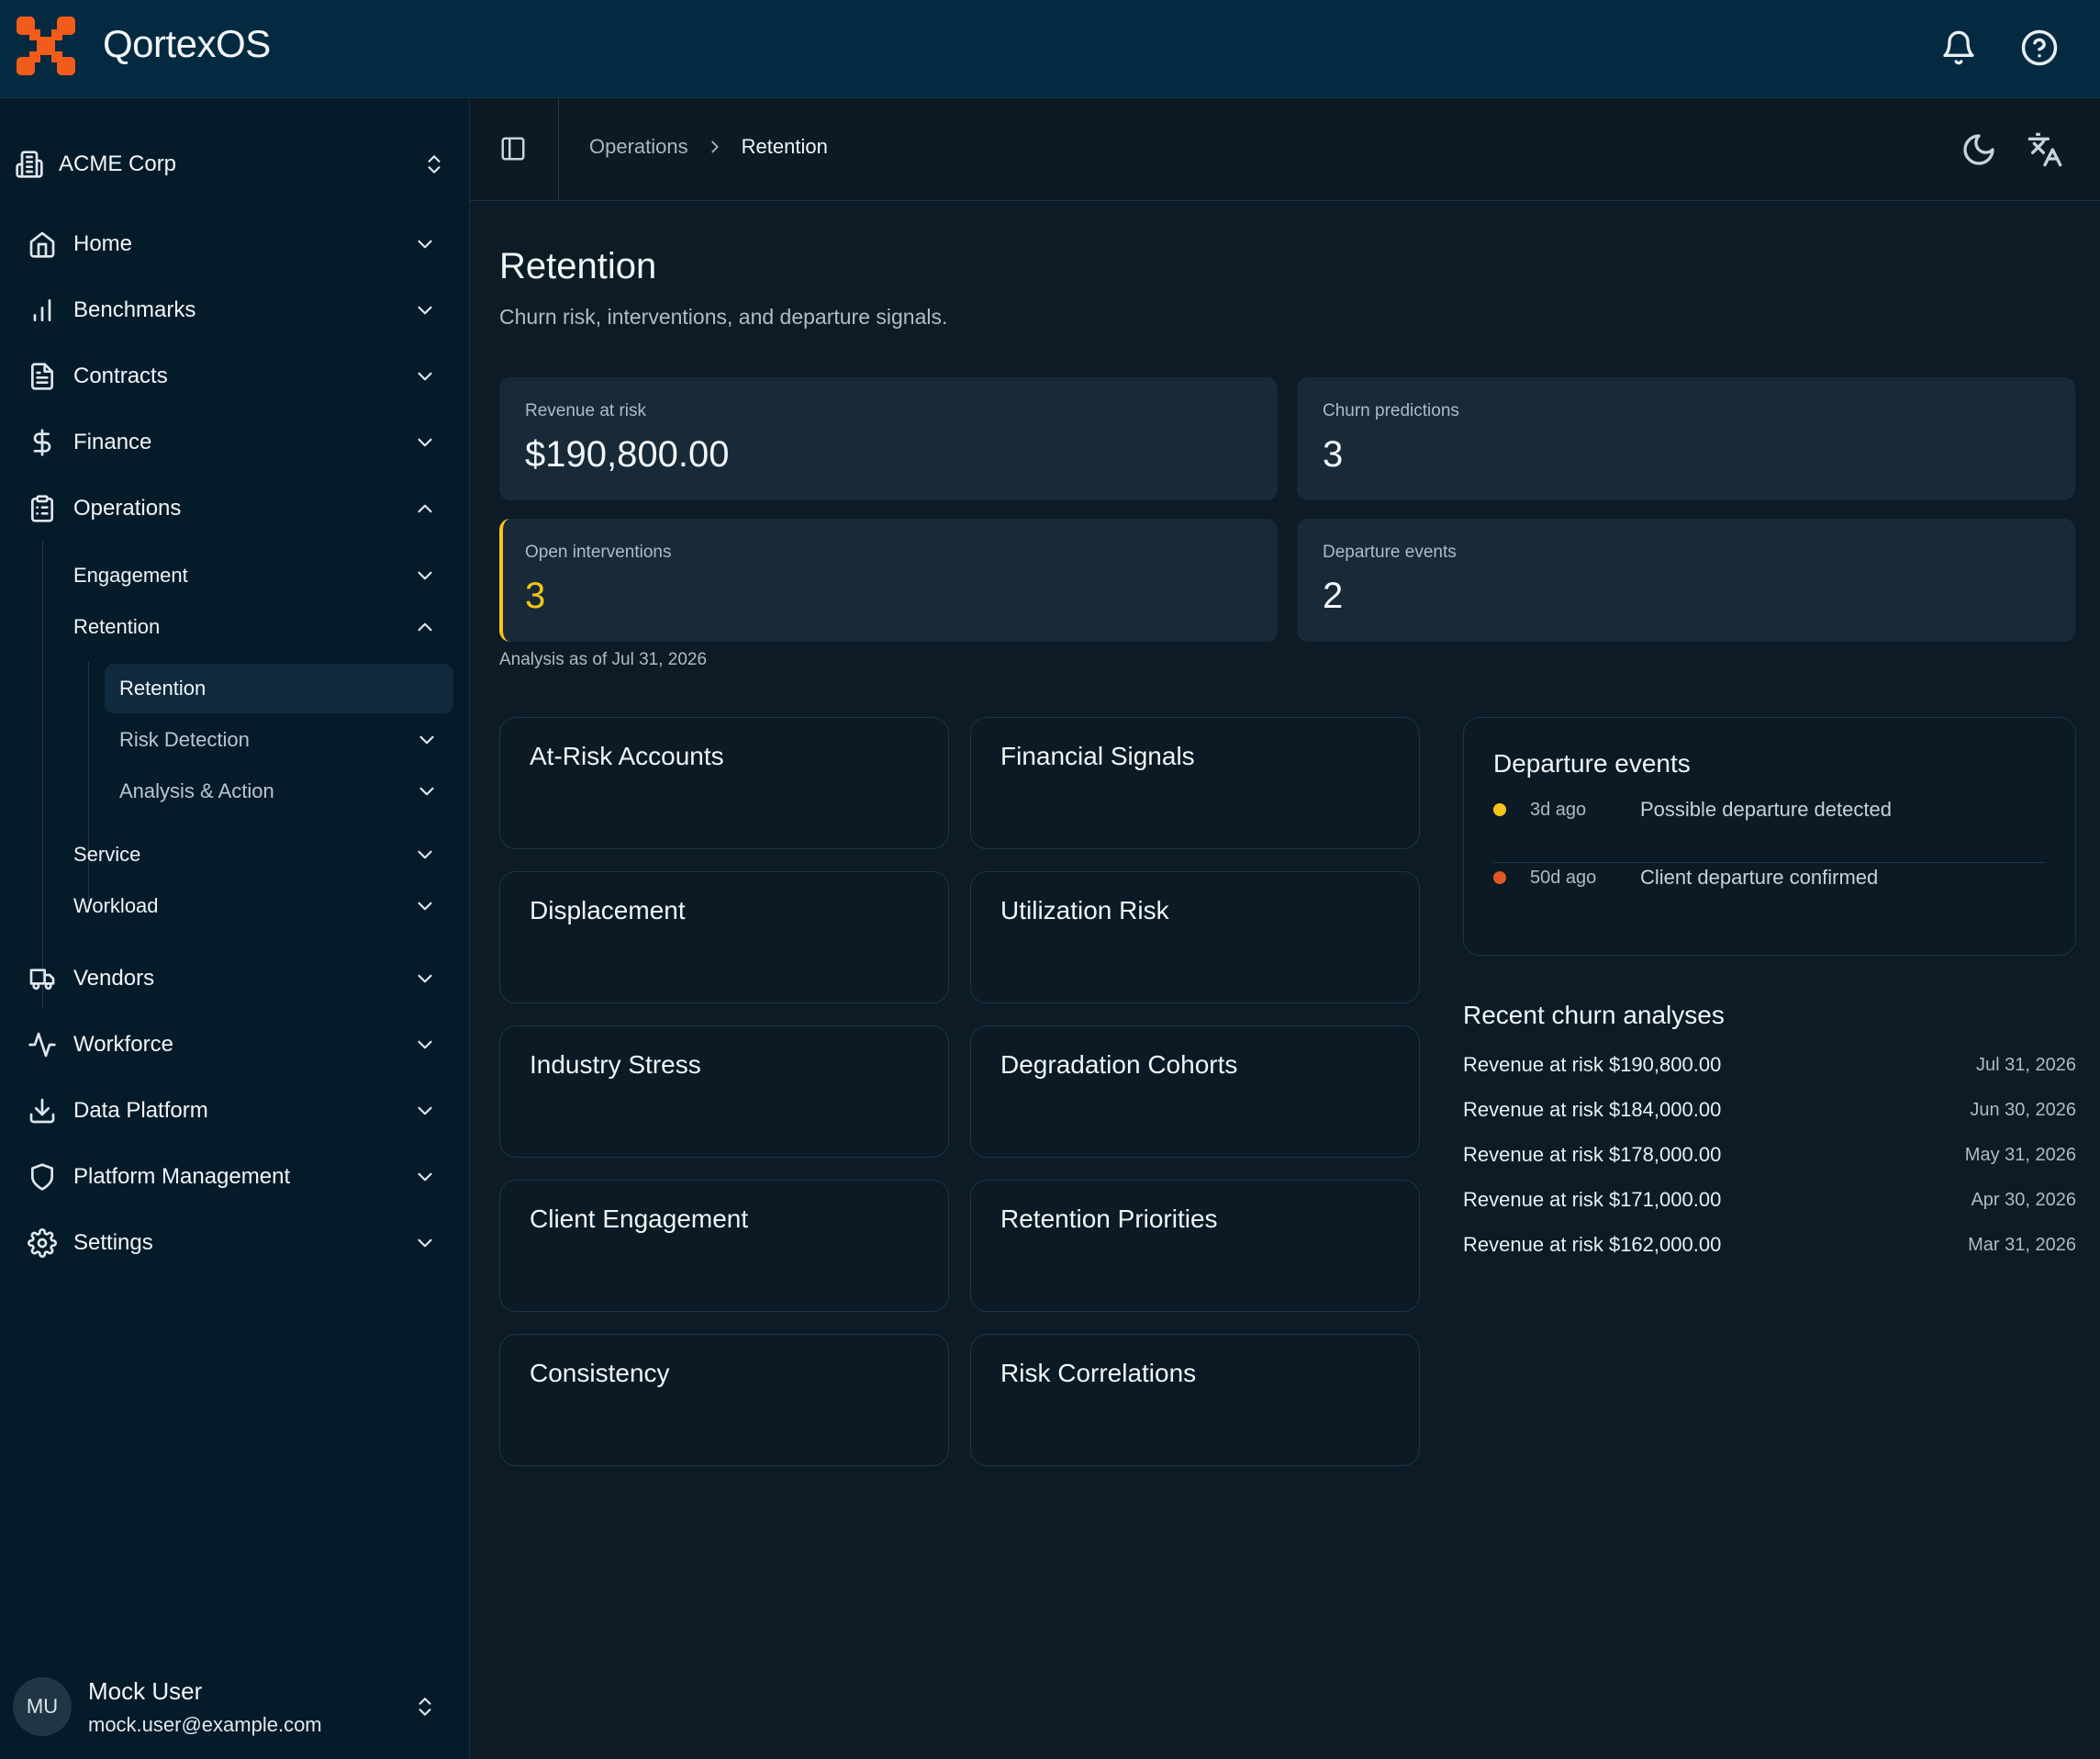 Image resolution: width=2100 pixels, height=1759 pixels. Describe the element at coordinates (140, 1110) in the screenshot. I see `sidebar-item-label: Data Platform` at that location.